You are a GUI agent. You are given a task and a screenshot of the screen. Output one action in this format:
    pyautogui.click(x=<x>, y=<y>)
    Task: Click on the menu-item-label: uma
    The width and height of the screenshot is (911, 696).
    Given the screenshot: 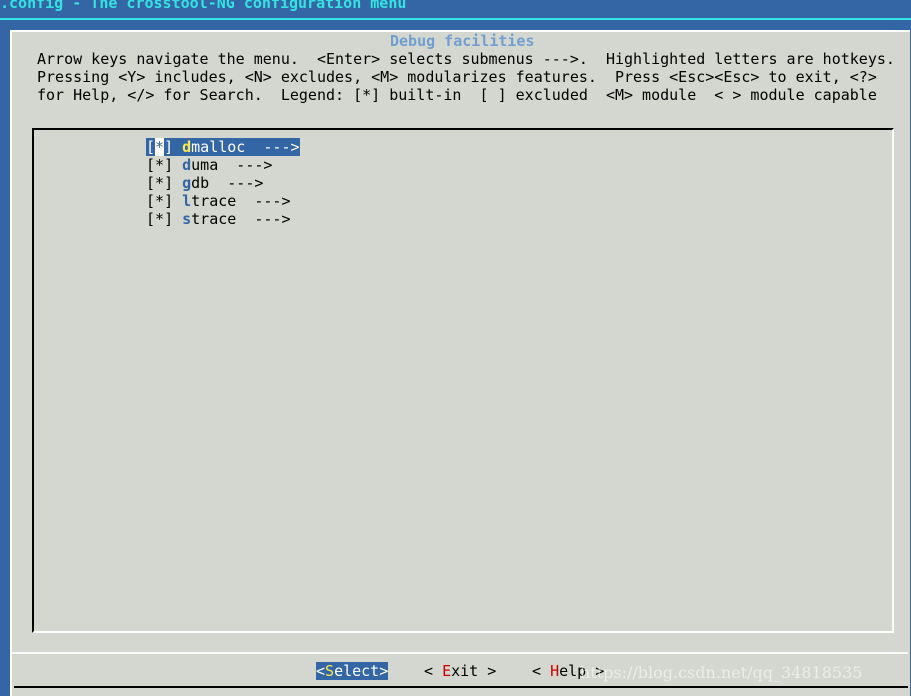 What is the action you would take?
    pyautogui.click(x=205, y=165)
    